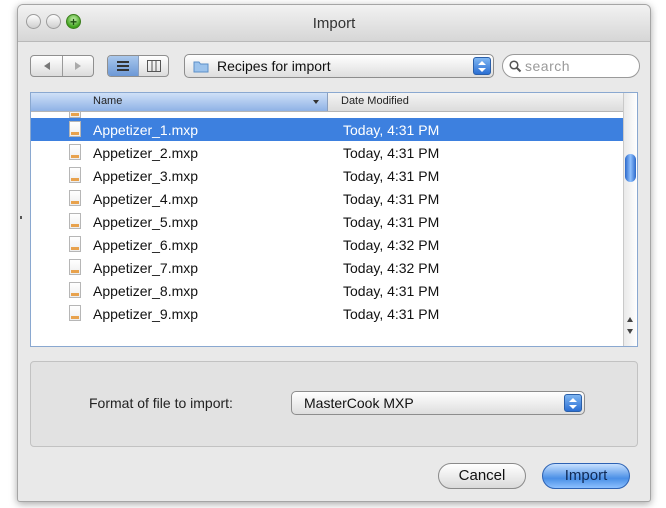 The width and height of the screenshot is (666, 508). What do you see at coordinates (21, 217) in the screenshot?
I see `edge-mark` at bounding box center [21, 217].